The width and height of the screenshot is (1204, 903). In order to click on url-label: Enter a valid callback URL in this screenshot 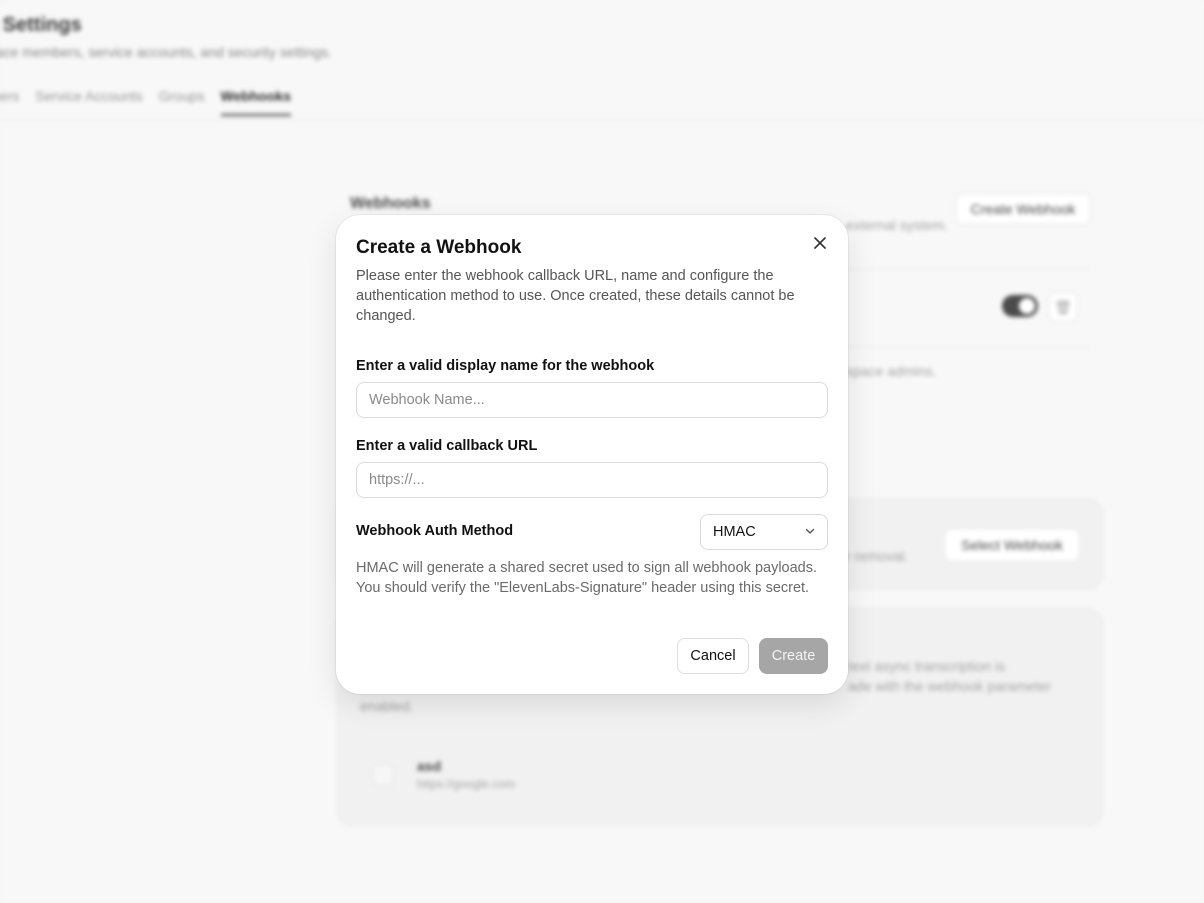, I will do `click(447, 446)`.